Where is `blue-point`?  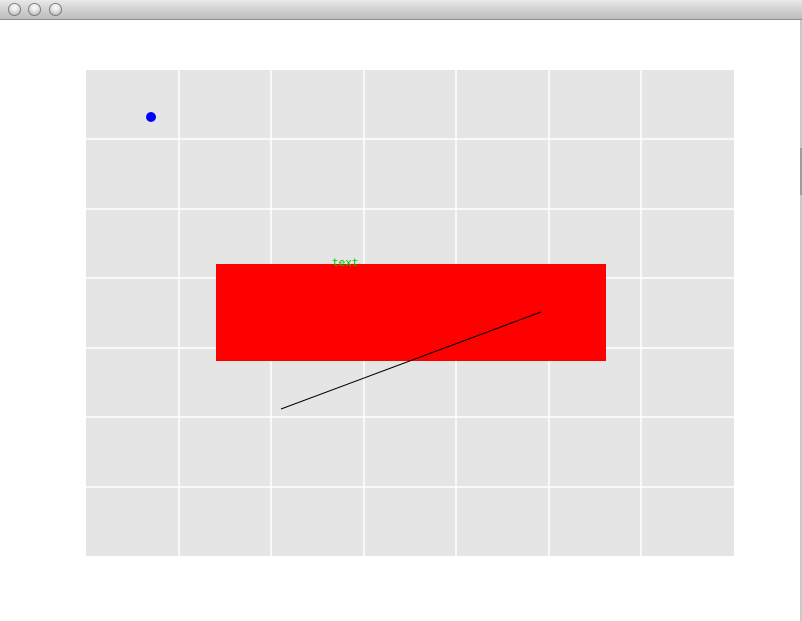 blue-point is located at coordinates (151, 117).